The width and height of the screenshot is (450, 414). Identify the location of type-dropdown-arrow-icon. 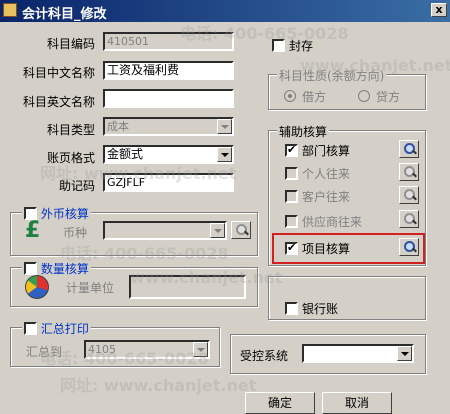
(224, 126).